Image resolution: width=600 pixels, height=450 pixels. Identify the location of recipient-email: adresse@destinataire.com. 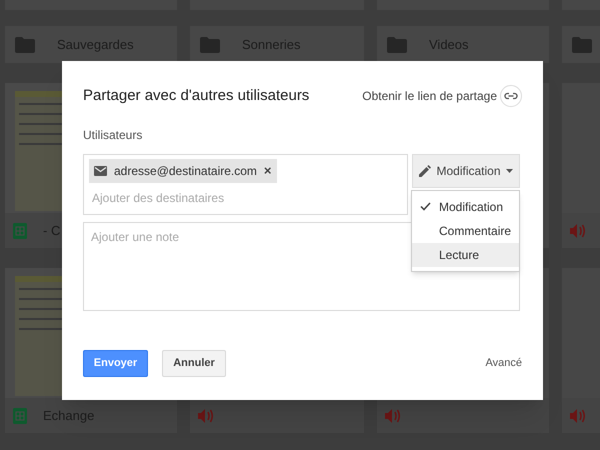
(185, 171).